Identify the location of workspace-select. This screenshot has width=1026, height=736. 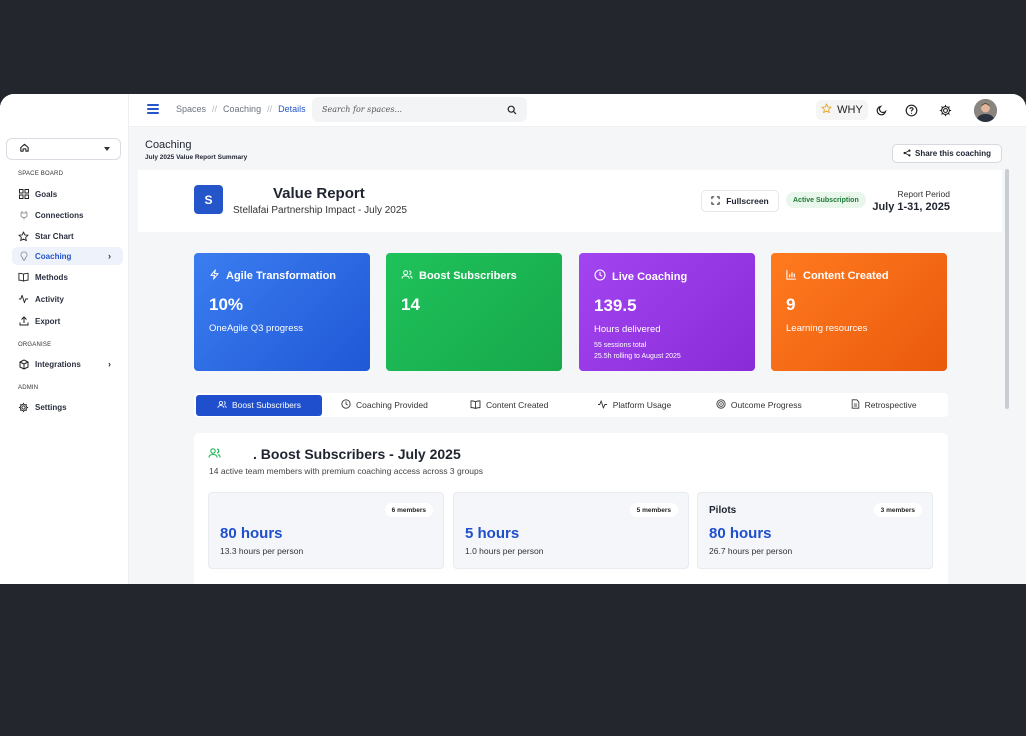
(63, 149).